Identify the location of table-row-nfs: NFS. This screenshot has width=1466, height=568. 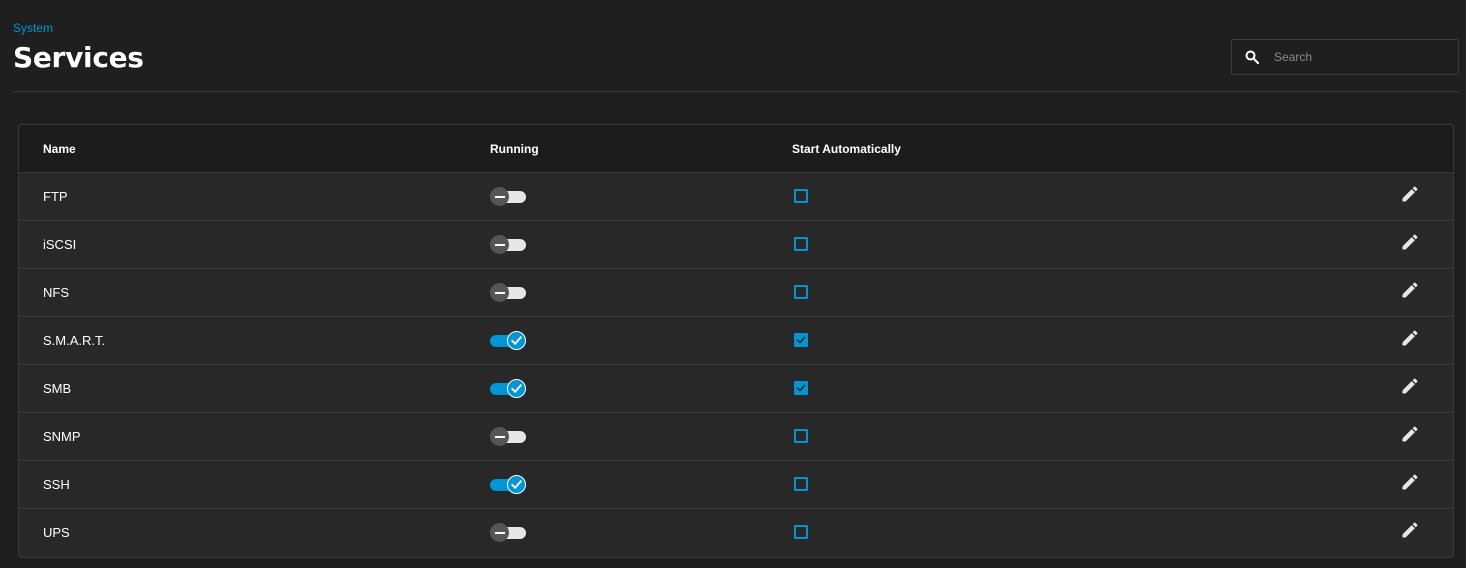
(736, 293).